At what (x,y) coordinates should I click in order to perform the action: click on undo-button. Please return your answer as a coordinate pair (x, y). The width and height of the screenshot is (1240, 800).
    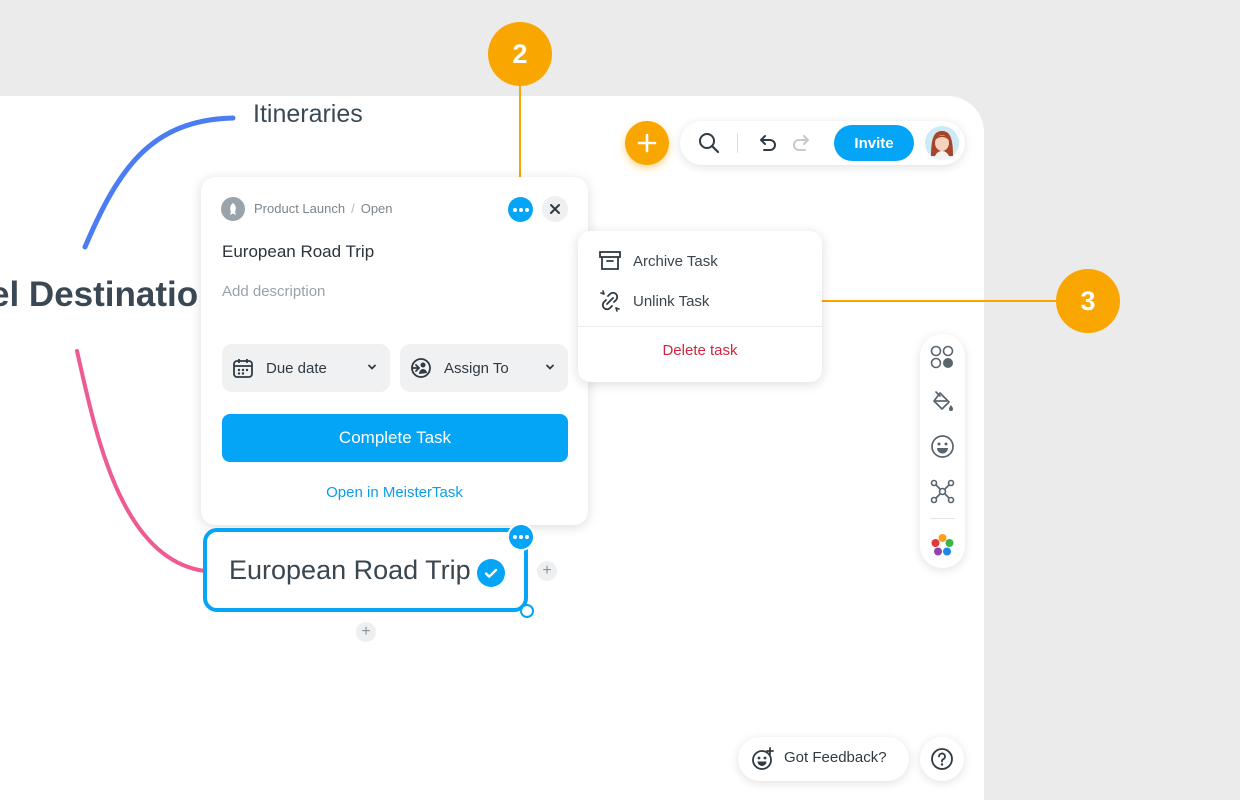
    Looking at the image, I should click on (767, 143).